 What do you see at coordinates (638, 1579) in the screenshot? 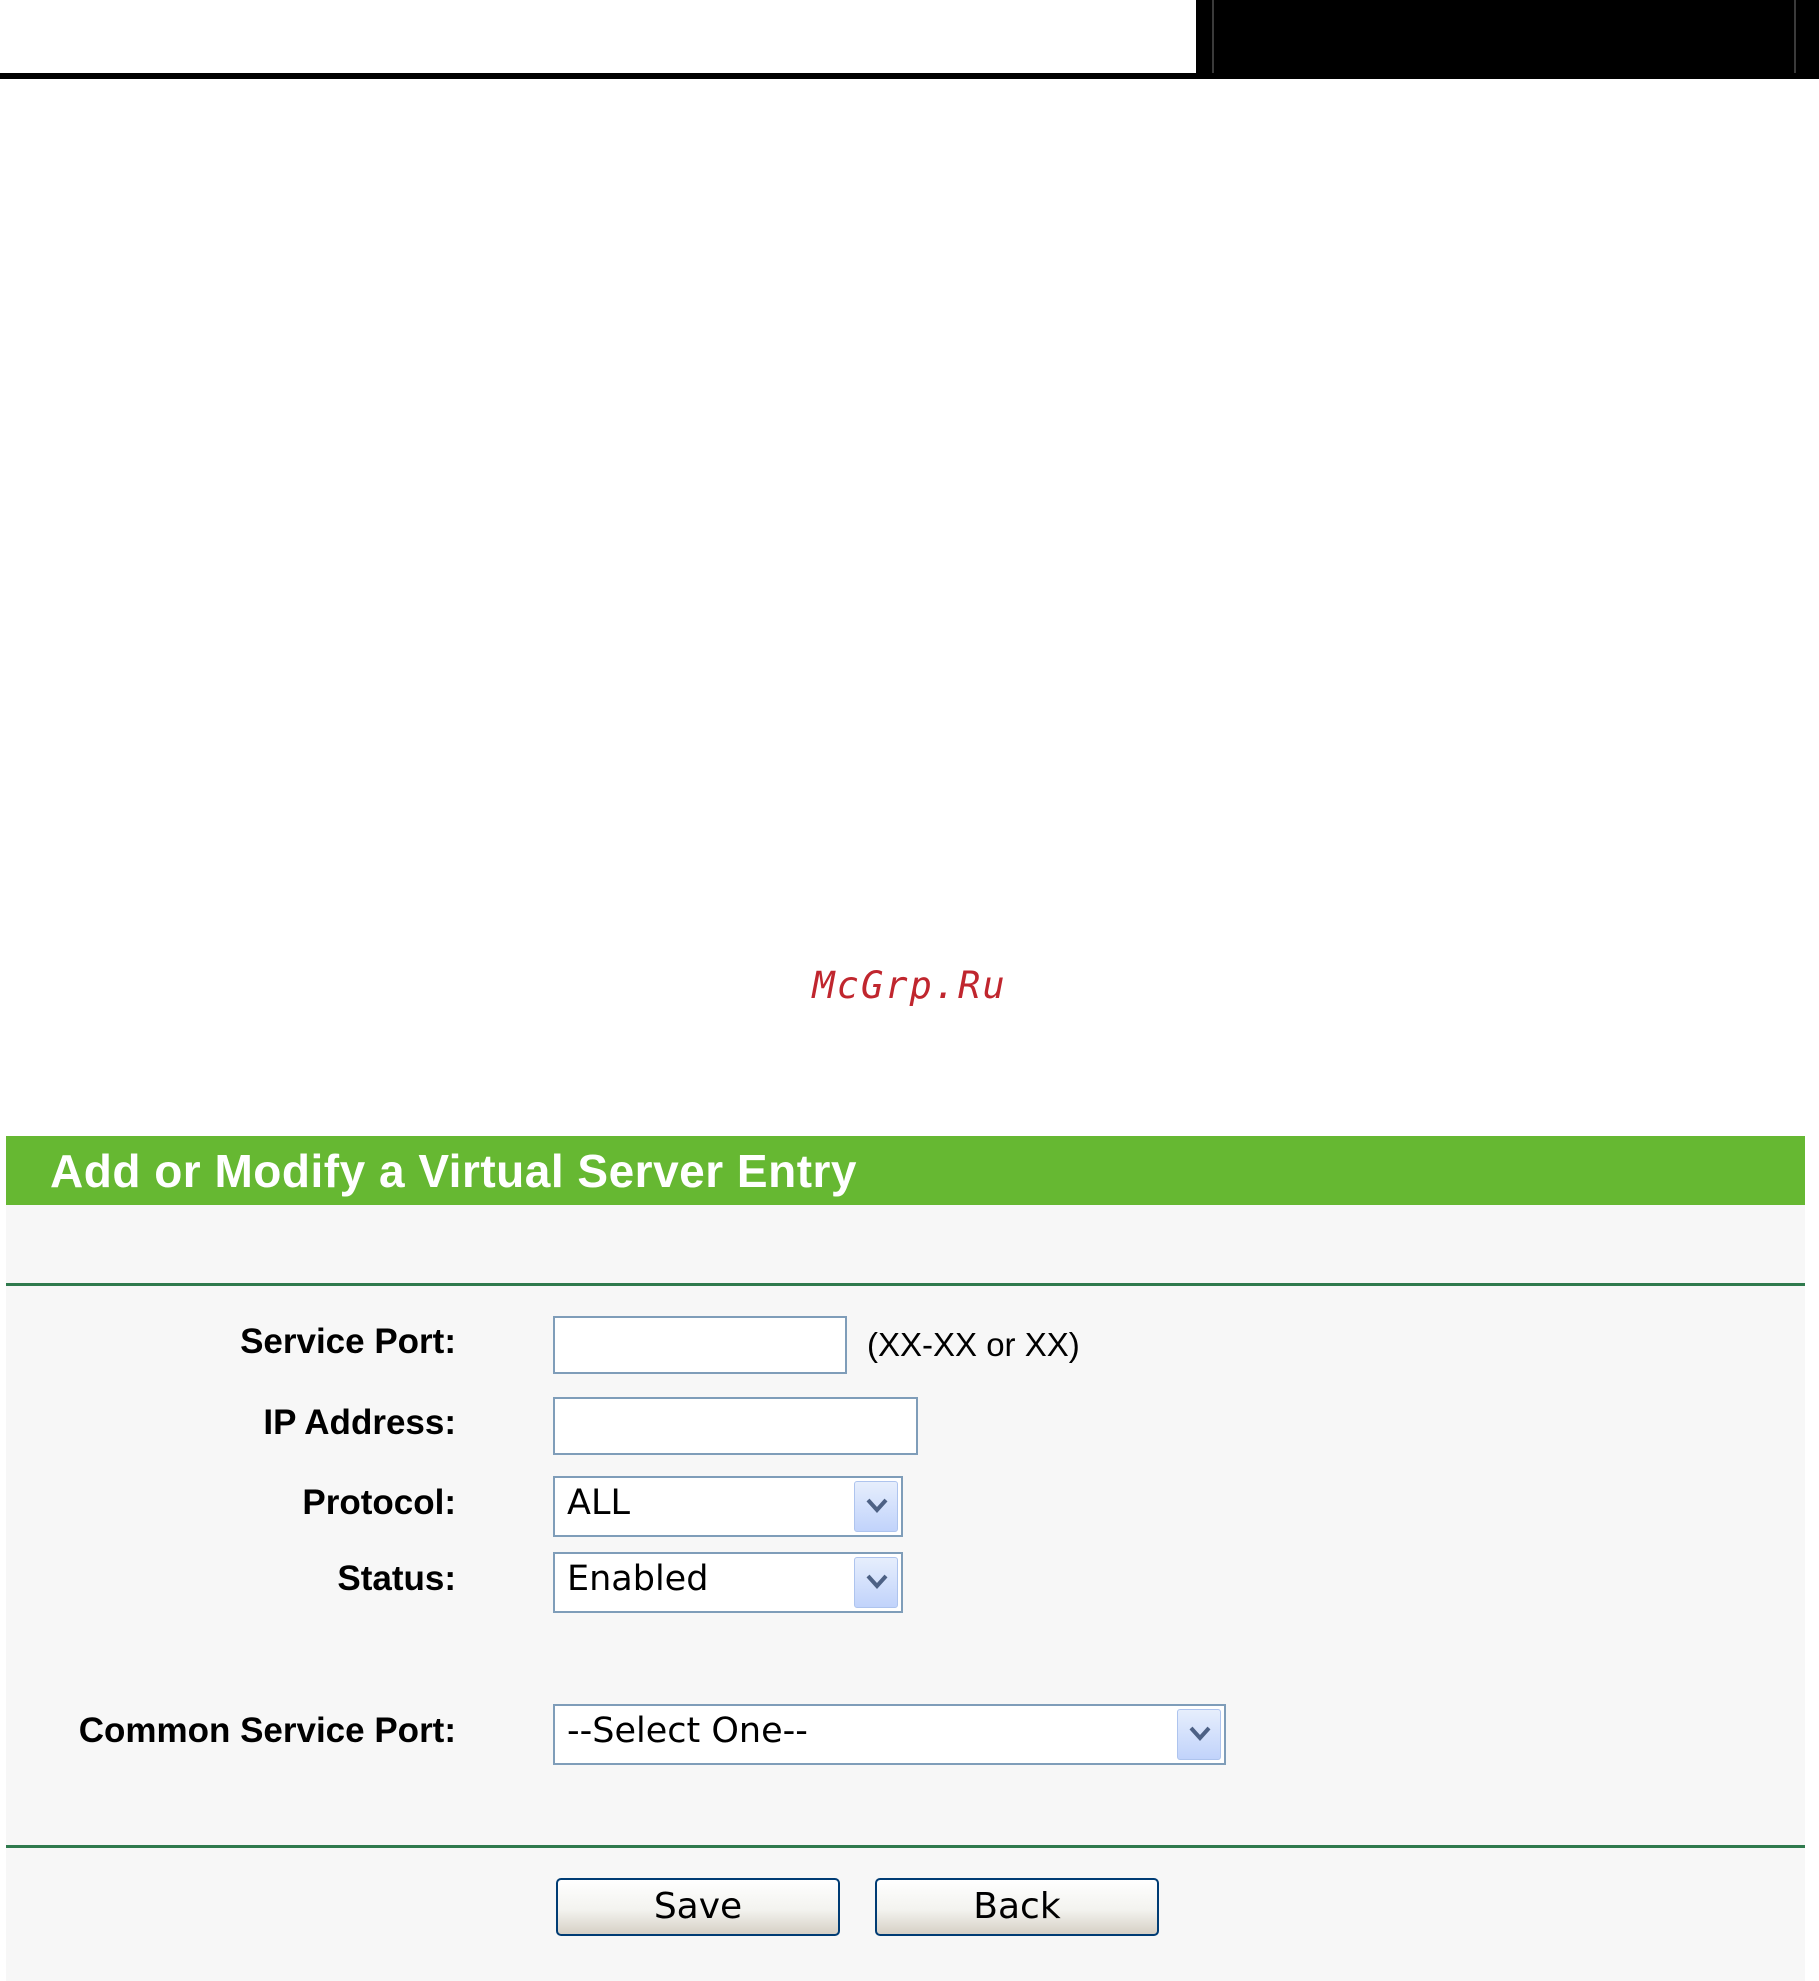
I see `status-selected-value: Enabled` at bounding box center [638, 1579].